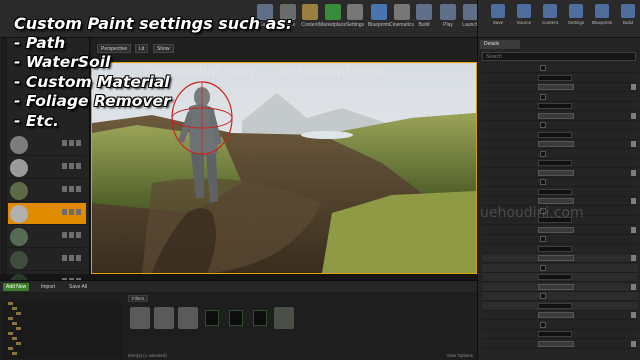 The width and height of the screenshot is (640, 360). What do you see at coordinates (302, 299) in the screenshot?
I see `filter-bar: Filters` at bounding box center [302, 299].